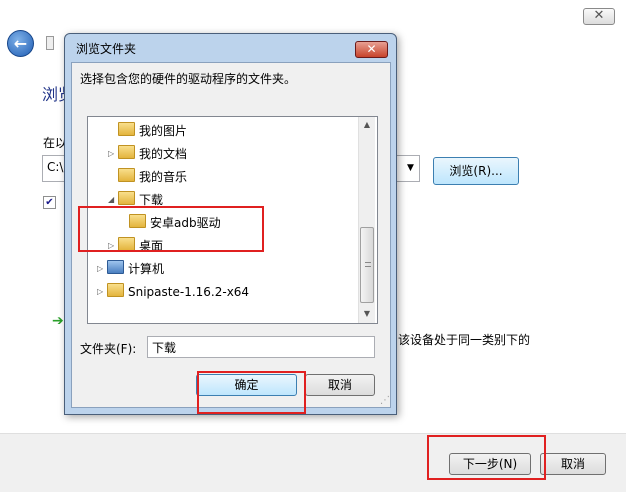  I want to click on close-icon: ✕, so click(371, 49).